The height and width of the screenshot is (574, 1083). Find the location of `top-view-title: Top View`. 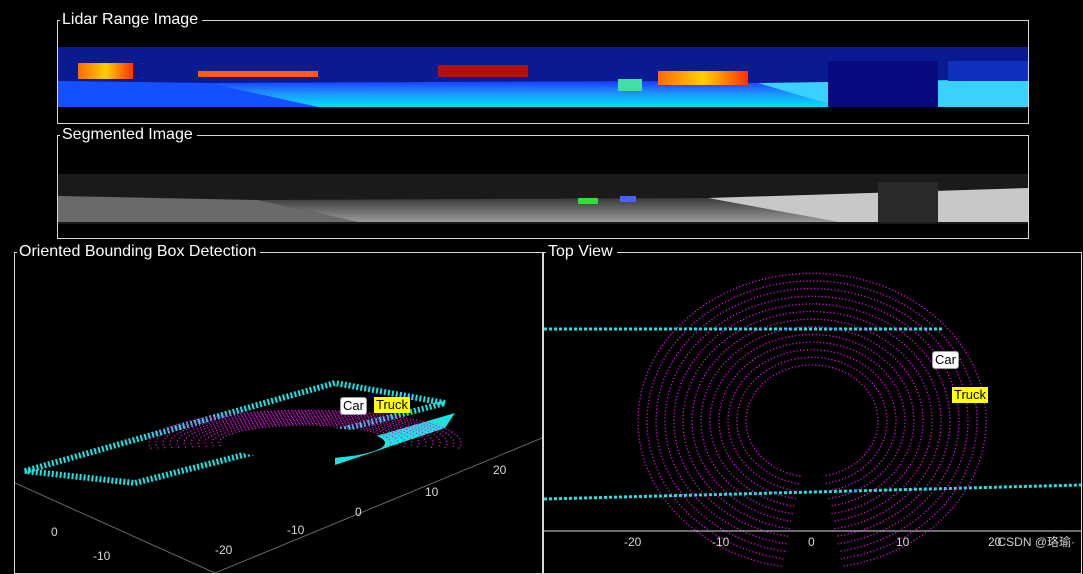

top-view-title: Top View is located at coordinates (581, 252).